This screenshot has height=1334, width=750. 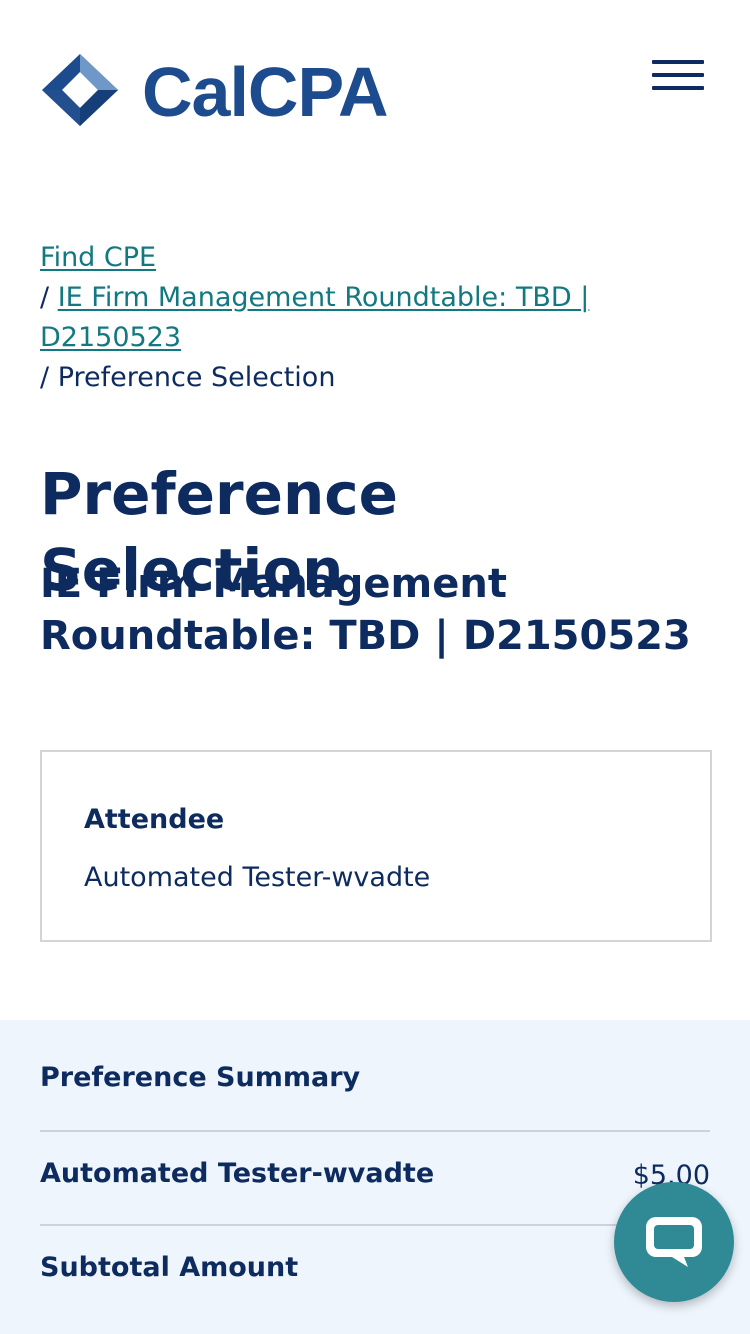 I want to click on chat-button, so click(x=674, y=1242).